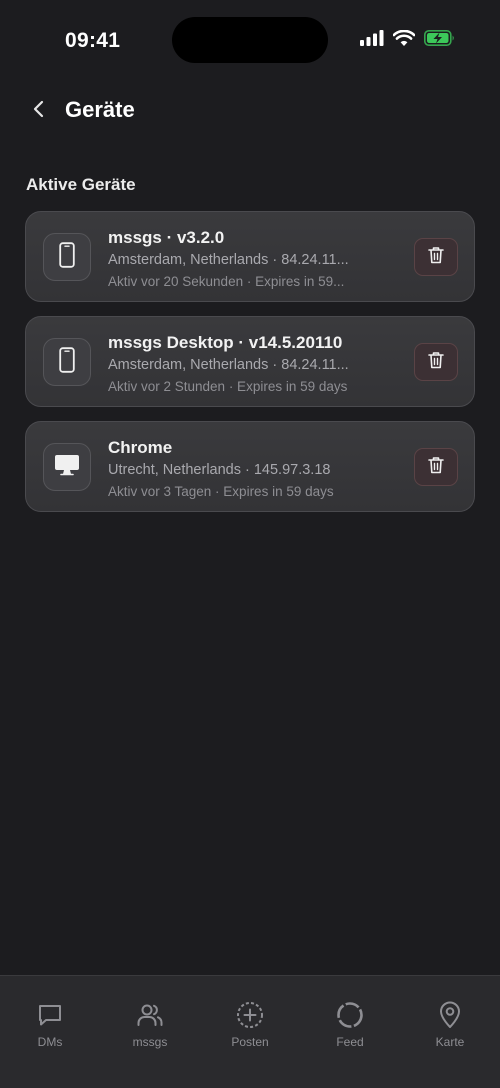  What do you see at coordinates (225, 342) in the screenshot?
I see `device-name: mssgs Desktop · v14.5.20110` at bounding box center [225, 342].